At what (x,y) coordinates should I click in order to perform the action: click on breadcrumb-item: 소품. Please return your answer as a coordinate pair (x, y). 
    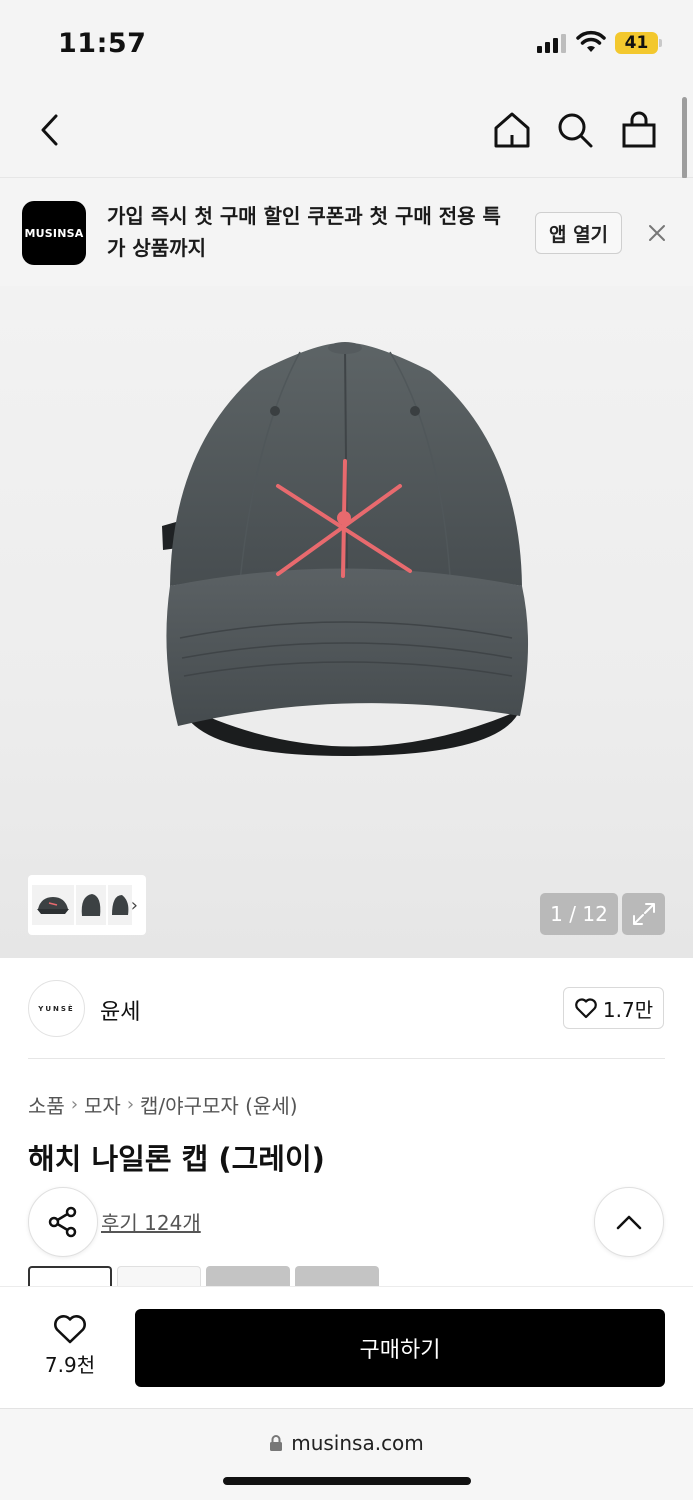
    Looking at the image, I should click on (46, 1104).